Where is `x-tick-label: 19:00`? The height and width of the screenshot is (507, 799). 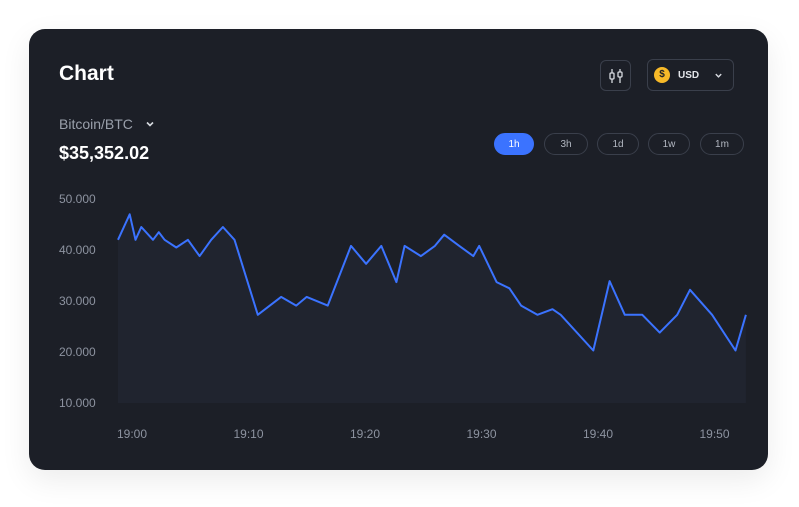
x-tick-label: 19:00 is located at coordinates (132, 434).